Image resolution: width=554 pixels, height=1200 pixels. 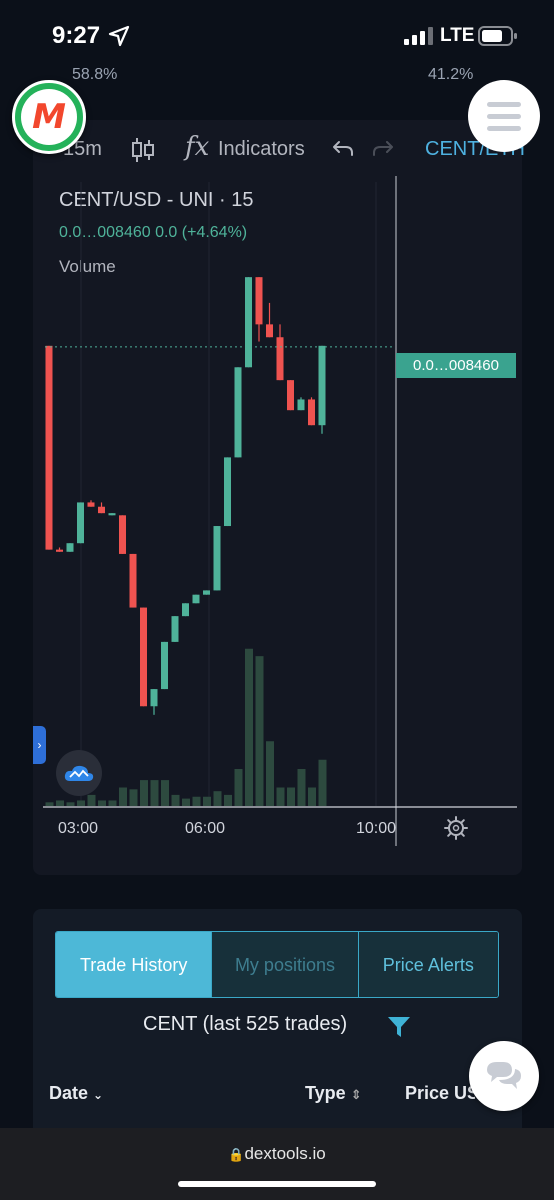 I want to click on lock-icon: 🔒, so click(x=236, y=1154).